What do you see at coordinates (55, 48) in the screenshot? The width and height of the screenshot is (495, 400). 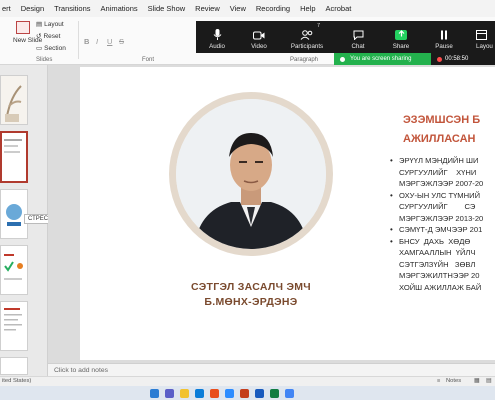 I see `section-label: Section` at bounding box center [55, 48].